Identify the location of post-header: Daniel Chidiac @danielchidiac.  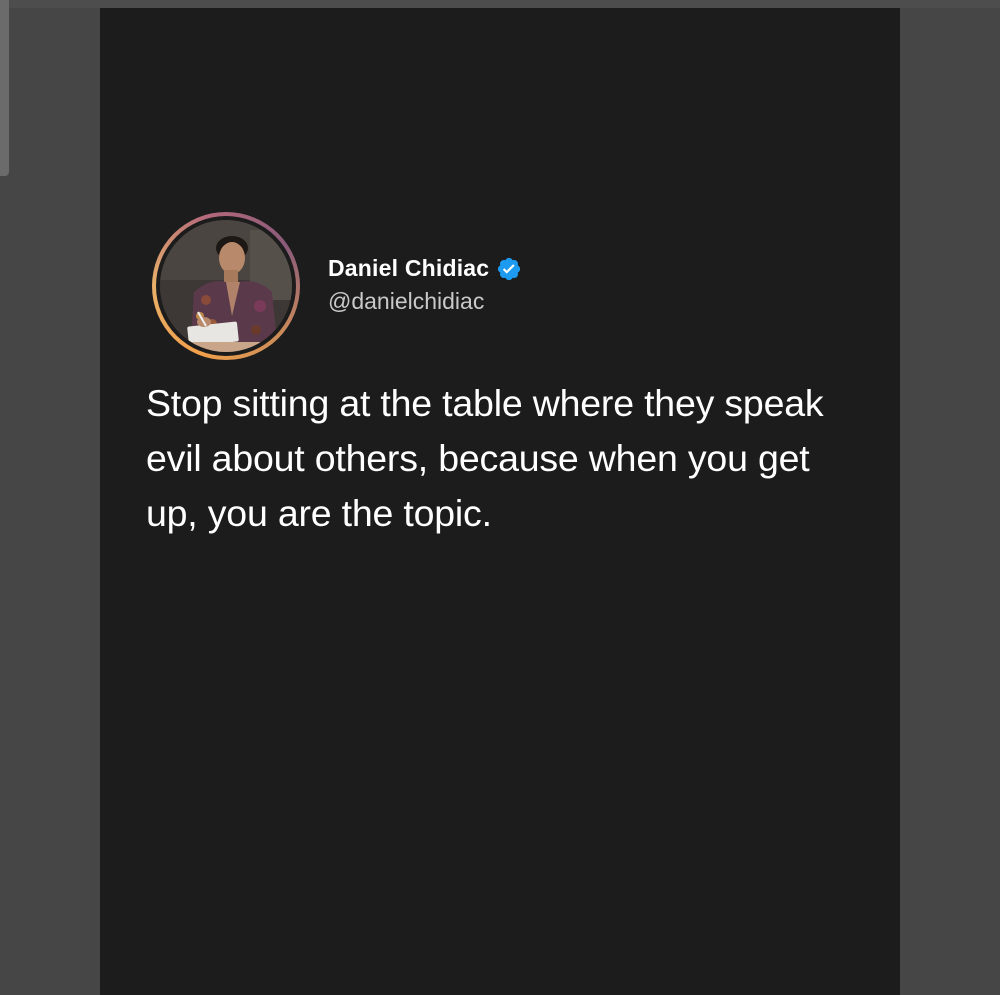
(337, 286).